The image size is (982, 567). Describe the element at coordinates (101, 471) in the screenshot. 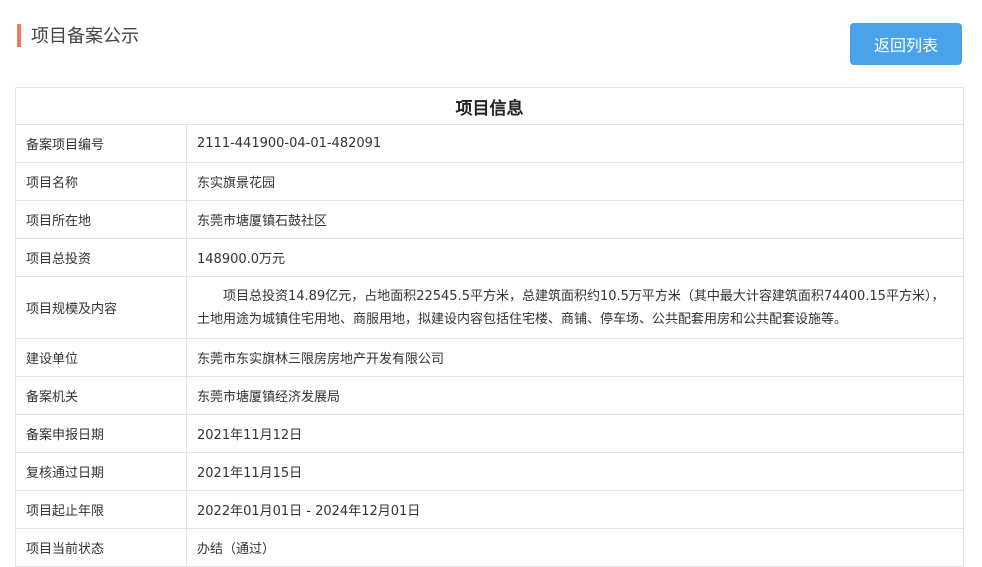

I see `row-label-review-date: 复核通过日期` at that location.